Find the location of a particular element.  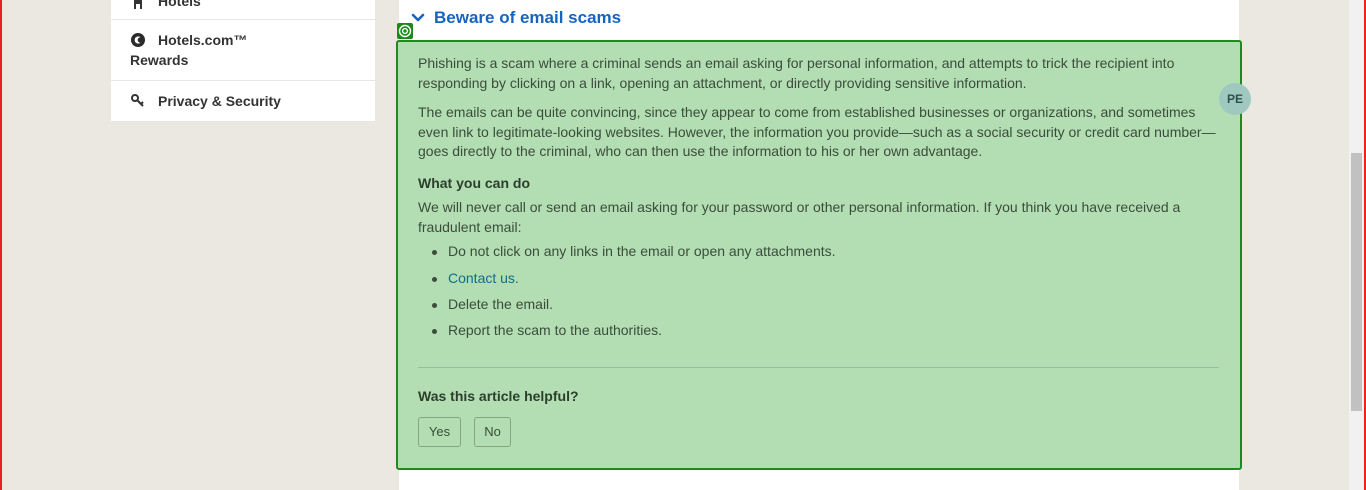

sidebar-item-hotels: Hotels is located at coordinates (243, 10).